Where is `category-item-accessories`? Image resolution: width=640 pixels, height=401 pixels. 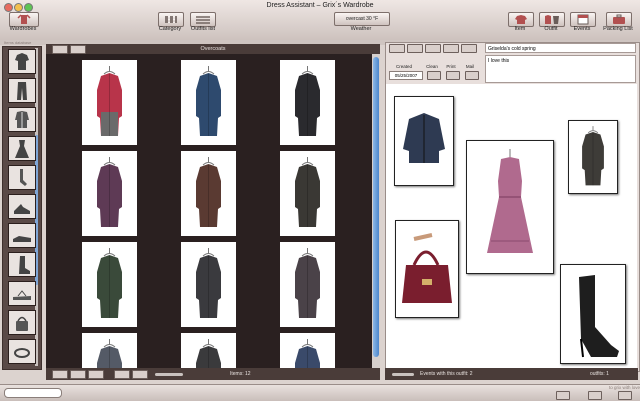 category-item-accessories is located at coordinates (22, 351).